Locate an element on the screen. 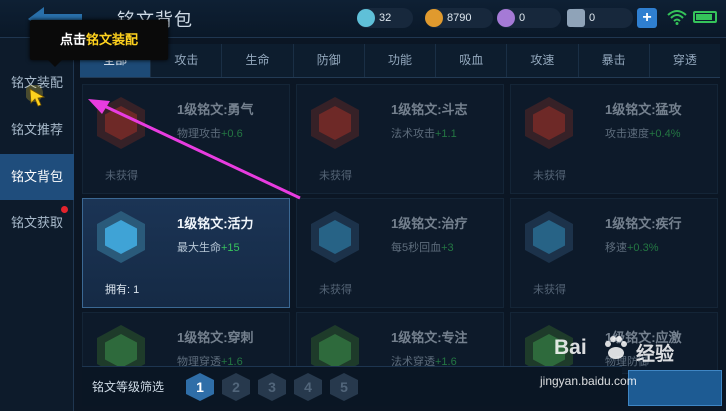  inscription-name: 1级铭文:疾行 is located at coordinates (643, 223).